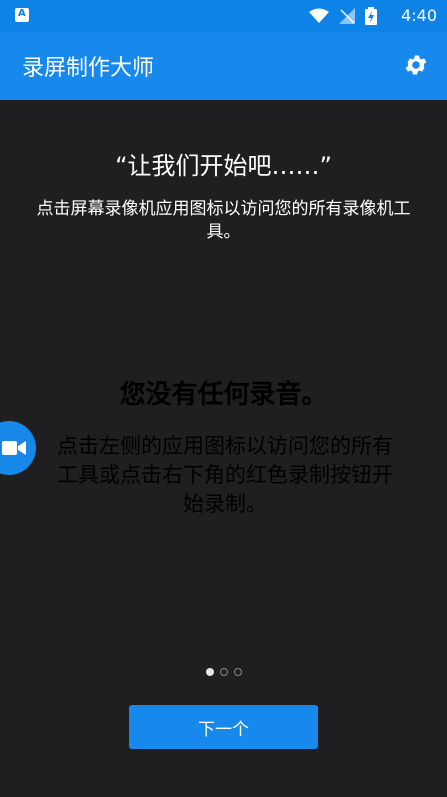  What do you see at coordinates (14, 448) in the screenshot?
I see `video-camera-icon` at bounding box center [14, 448].